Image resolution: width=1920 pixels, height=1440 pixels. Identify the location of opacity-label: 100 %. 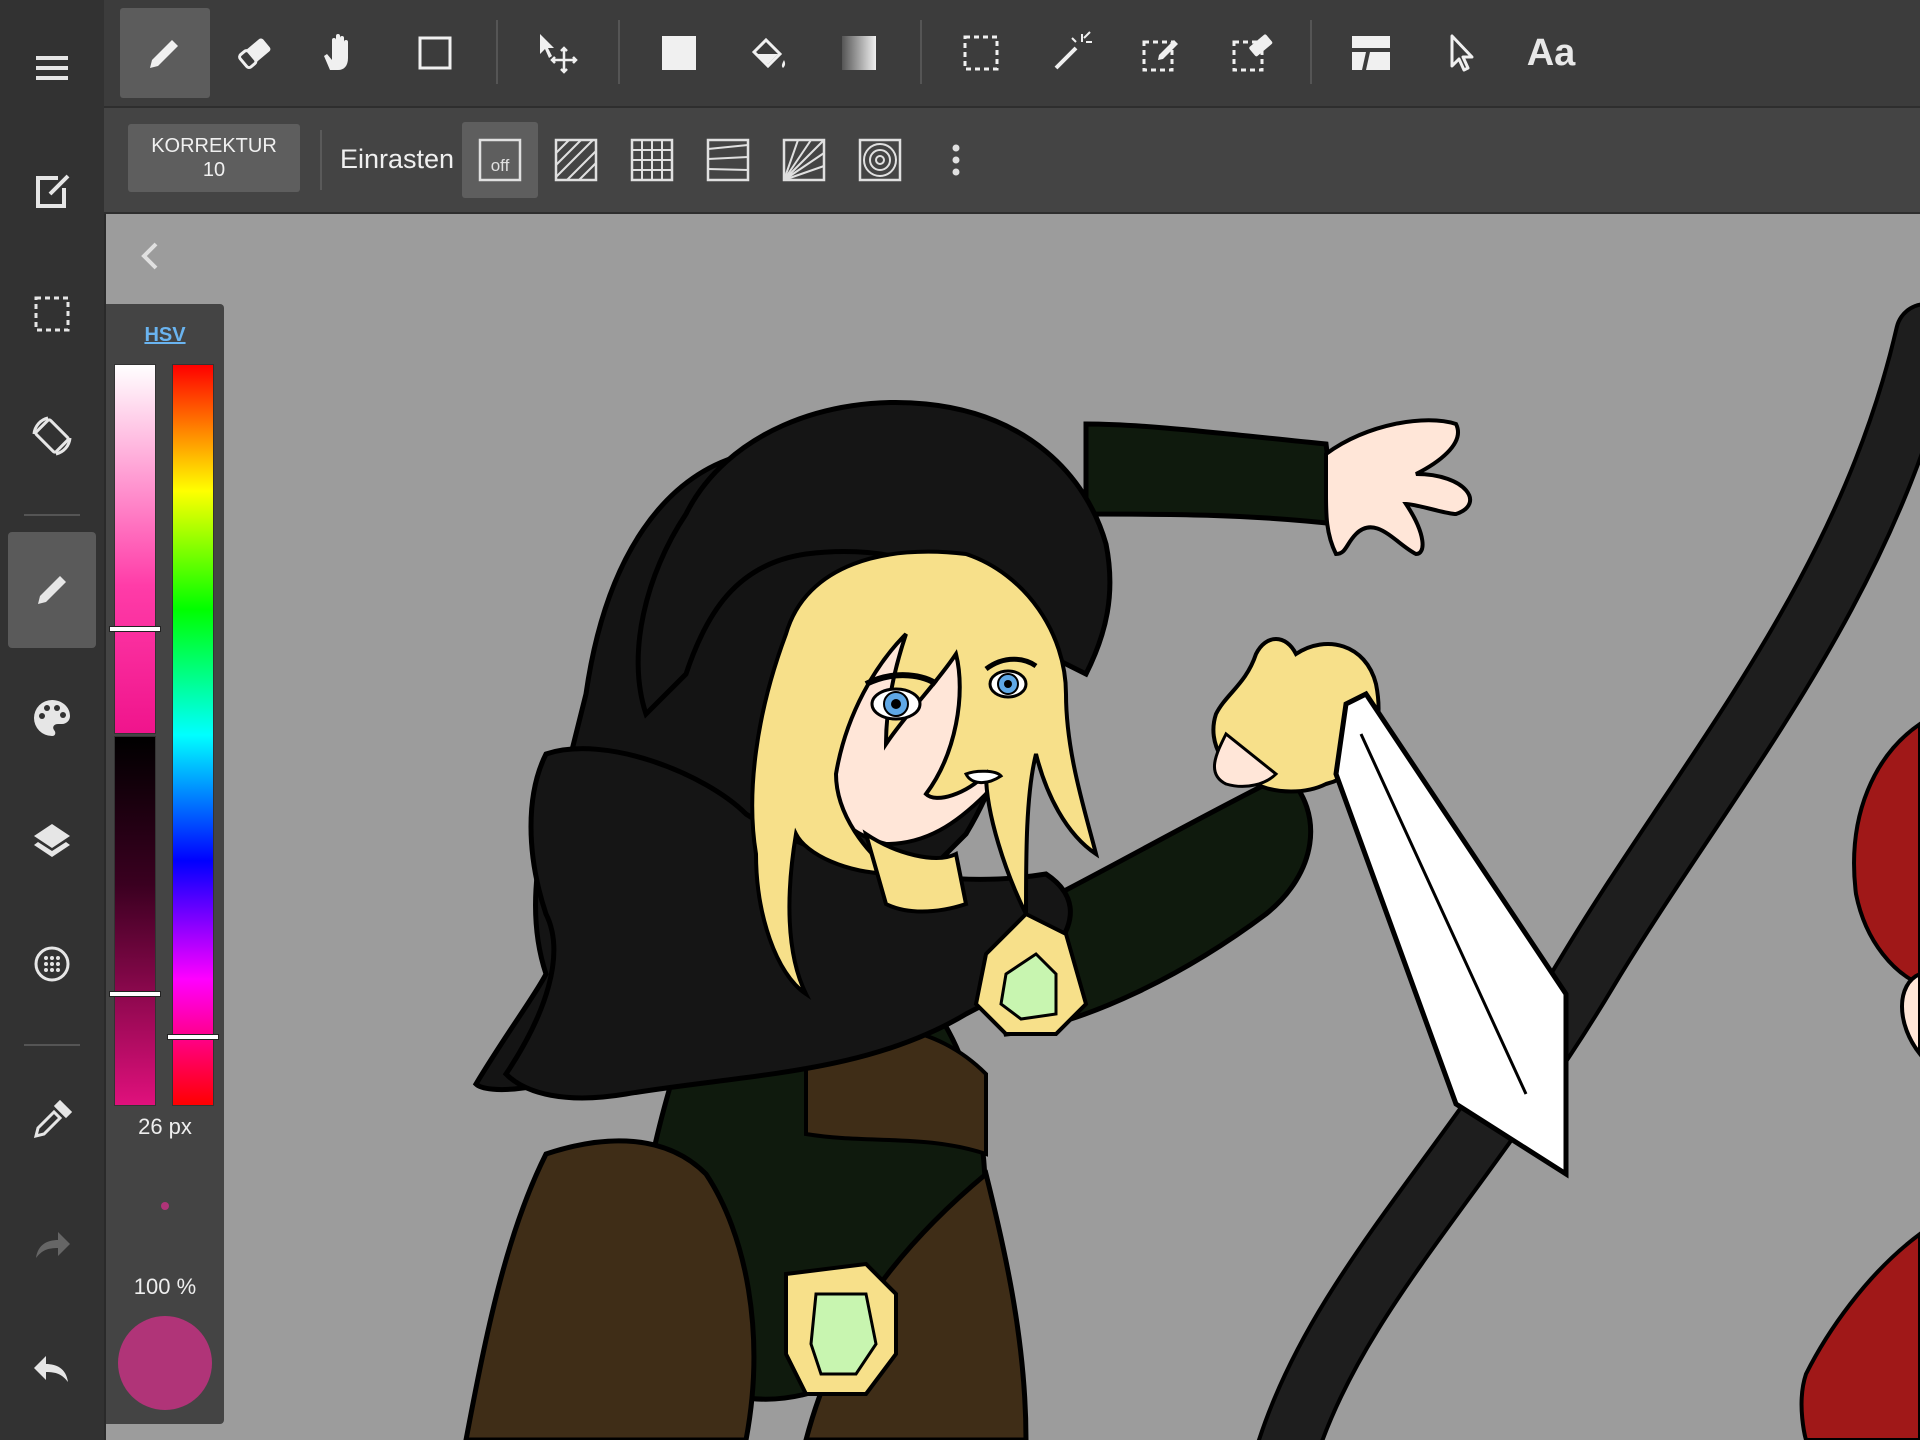
(165, 1286).